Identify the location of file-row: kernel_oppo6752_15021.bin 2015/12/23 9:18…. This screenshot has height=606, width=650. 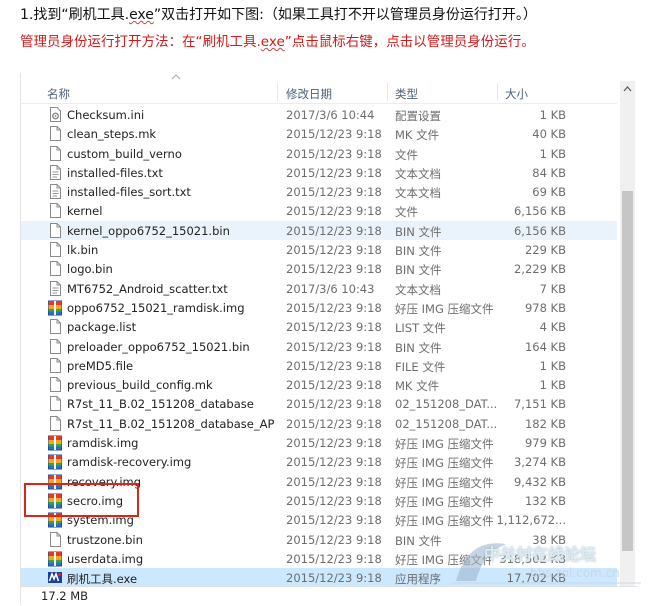
(319, 230).